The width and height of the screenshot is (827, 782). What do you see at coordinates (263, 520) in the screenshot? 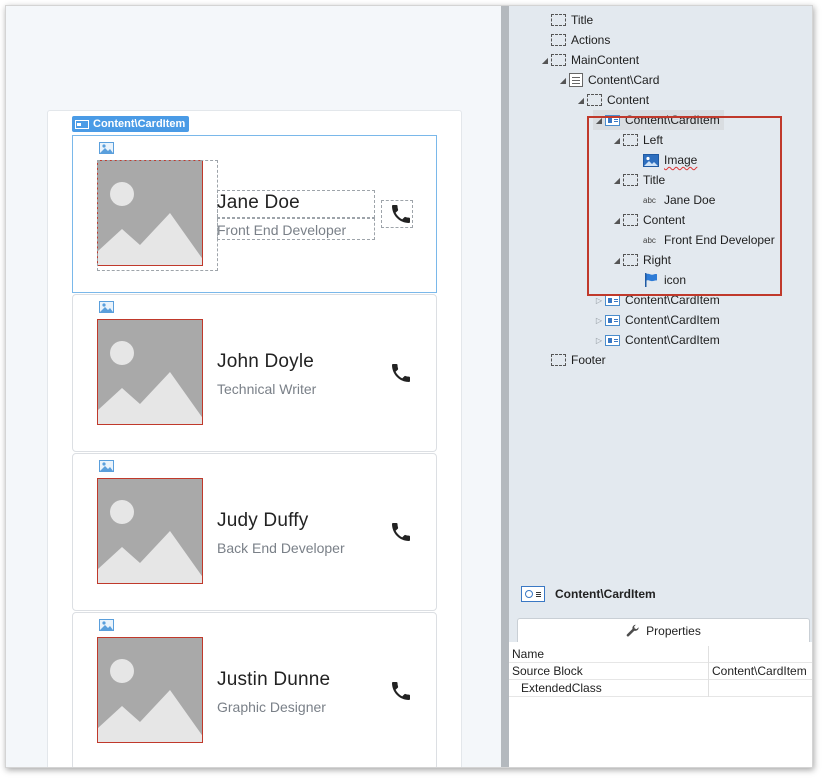
I see `card-name: Judy Duffy` at bounding box center [263, 520].